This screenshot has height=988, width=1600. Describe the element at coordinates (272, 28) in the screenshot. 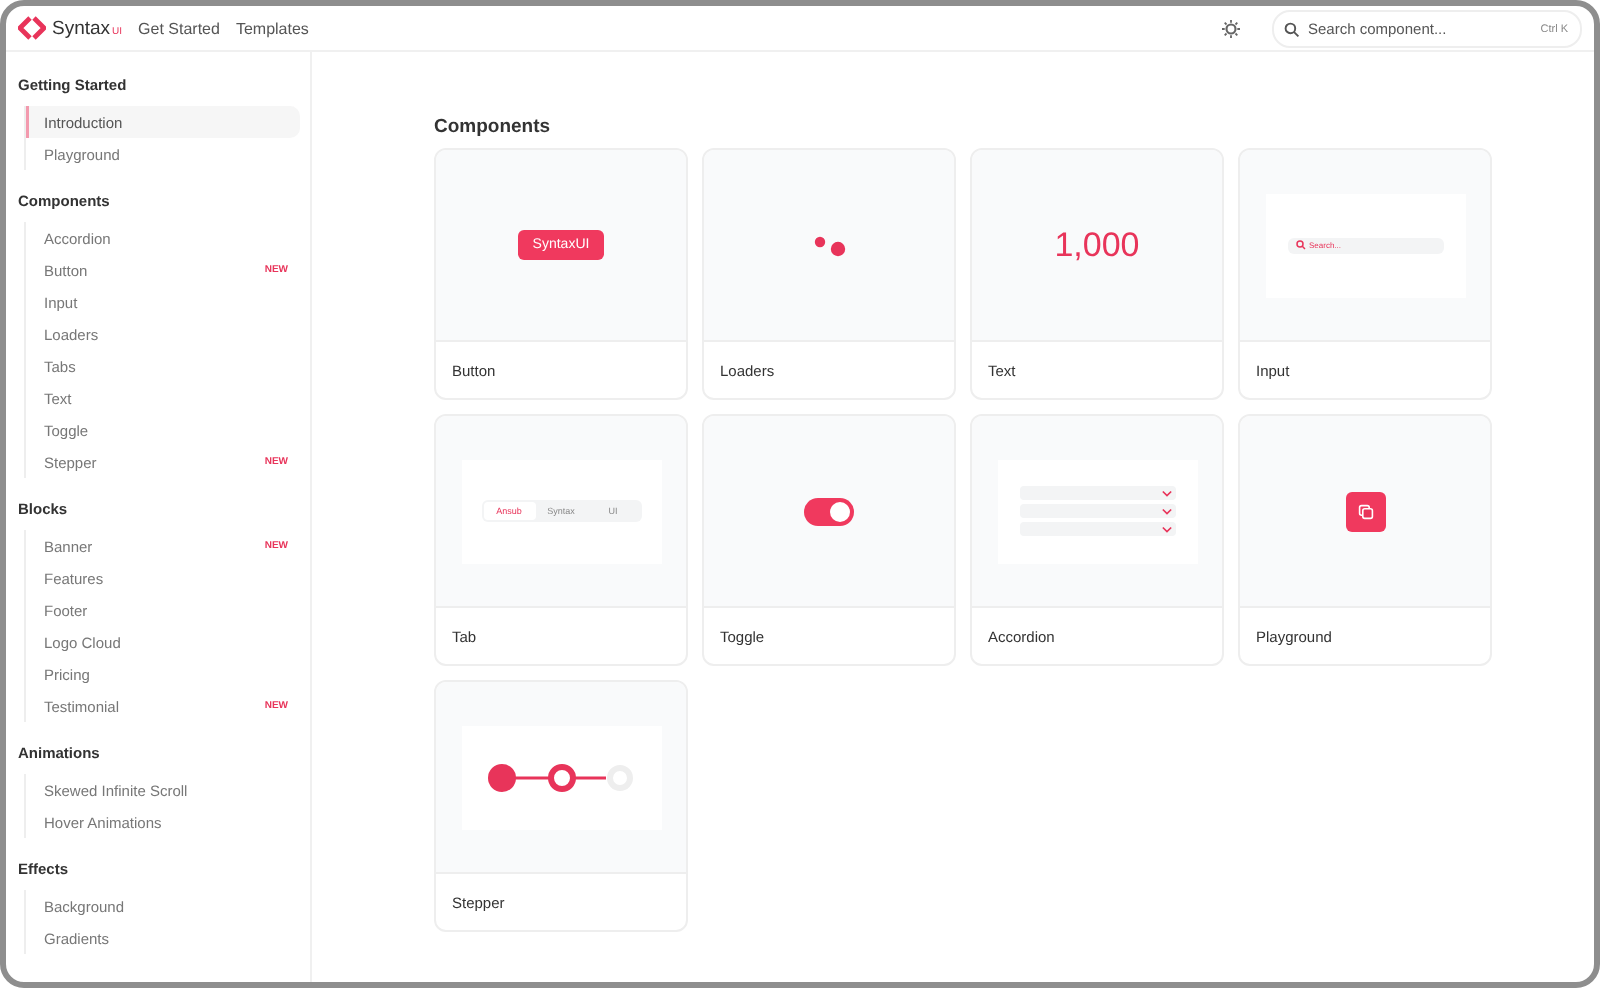

I see `nav-link: Templates` at that location.